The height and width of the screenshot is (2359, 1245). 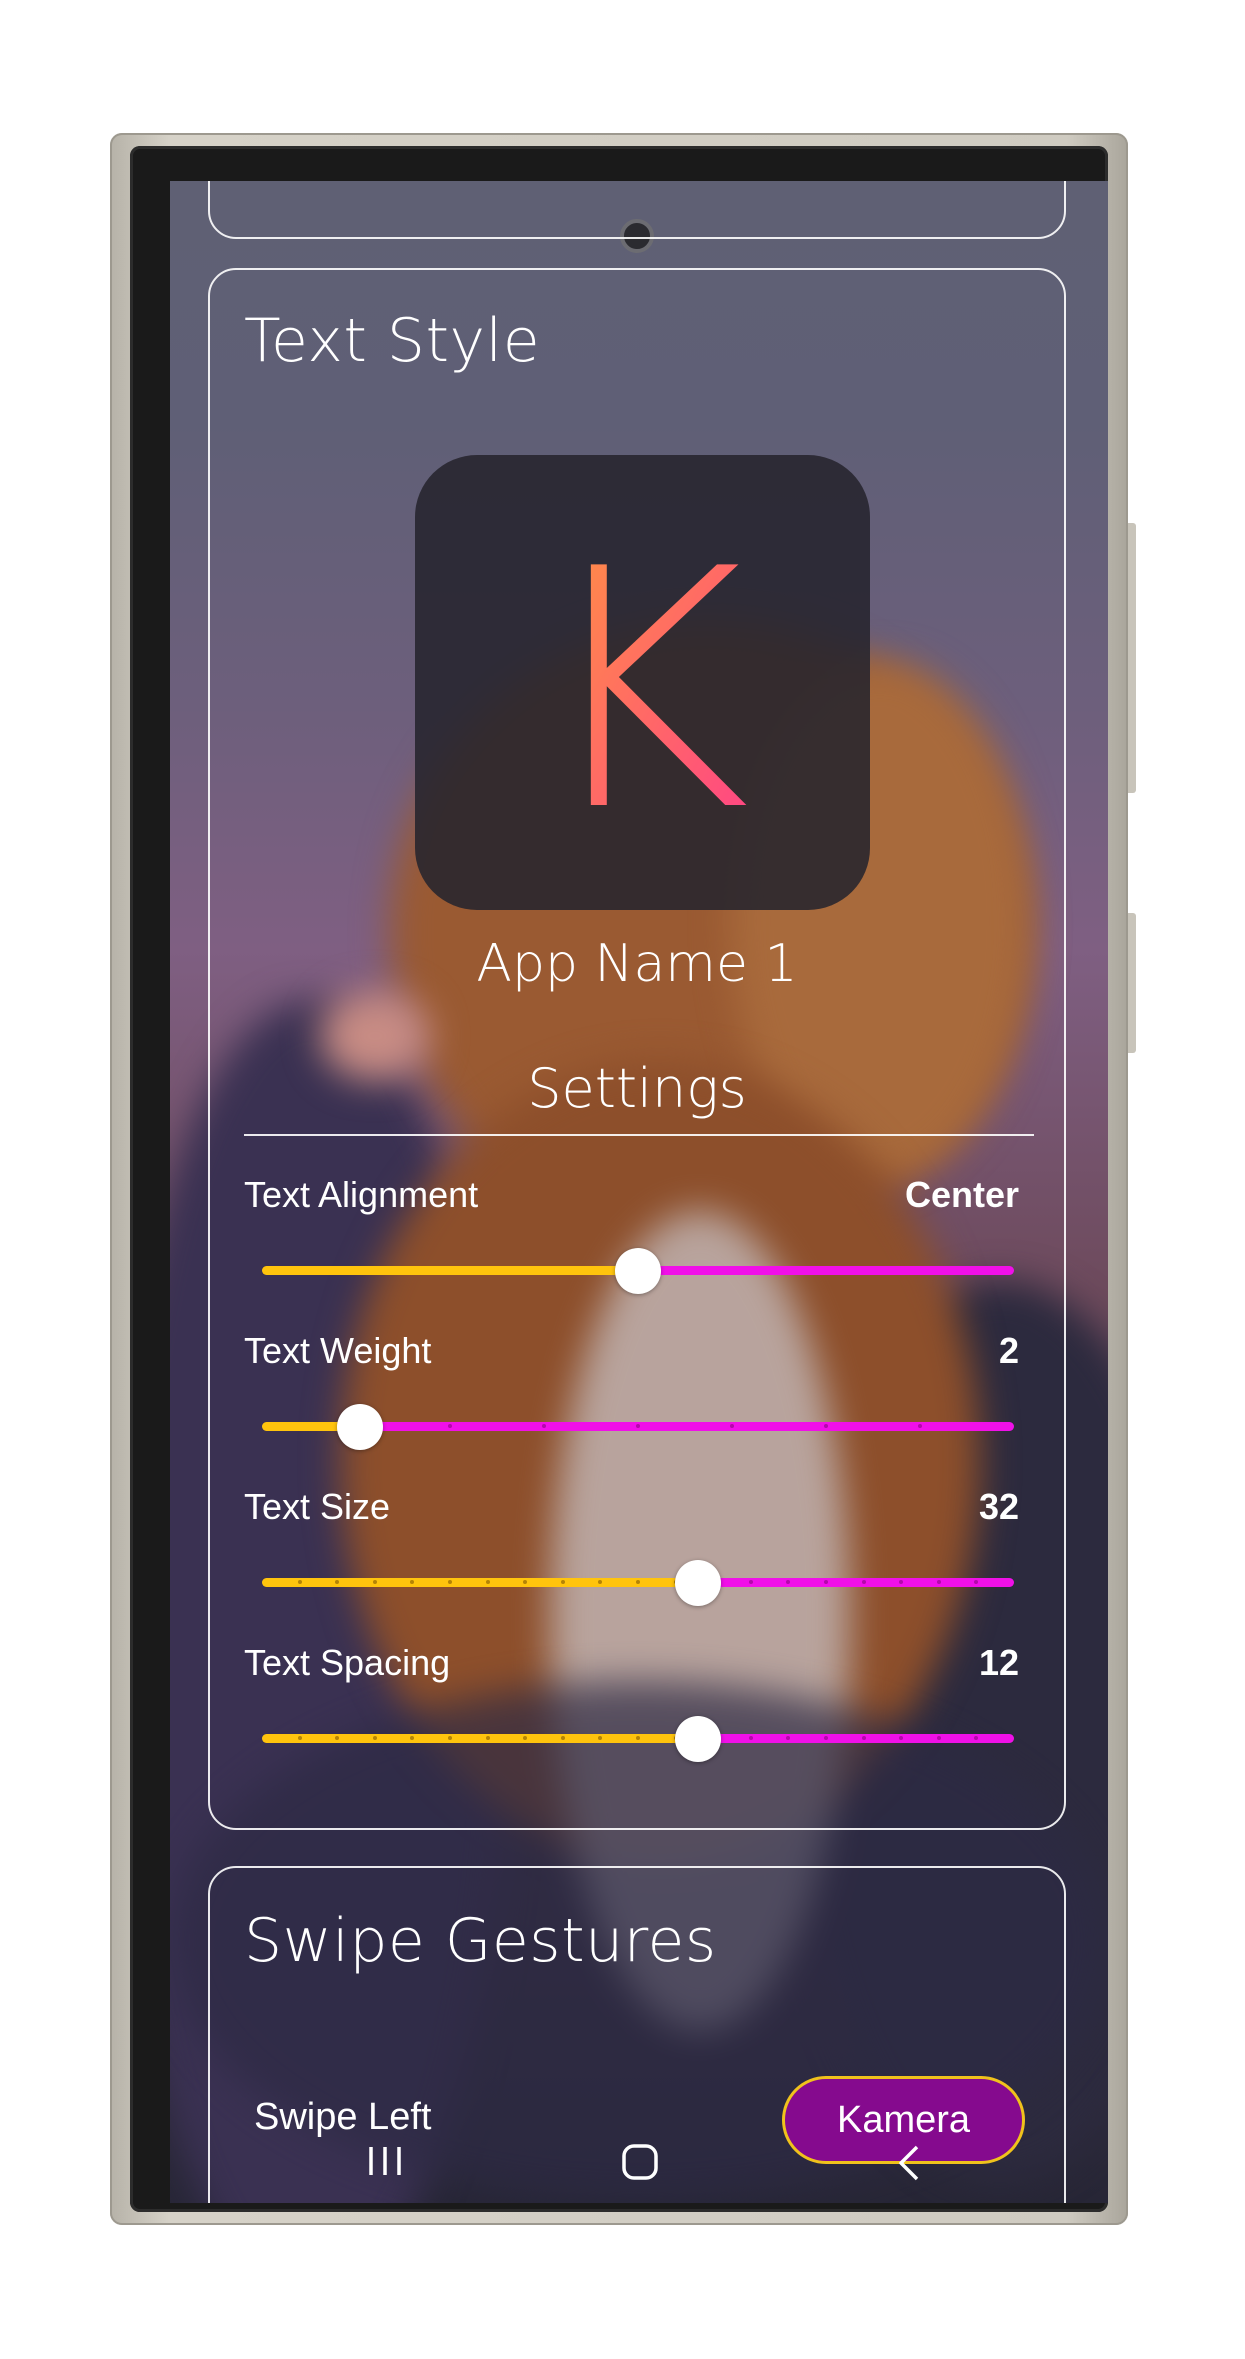 I want to click on text-alignment-slider, so click(x=638, y=1271).